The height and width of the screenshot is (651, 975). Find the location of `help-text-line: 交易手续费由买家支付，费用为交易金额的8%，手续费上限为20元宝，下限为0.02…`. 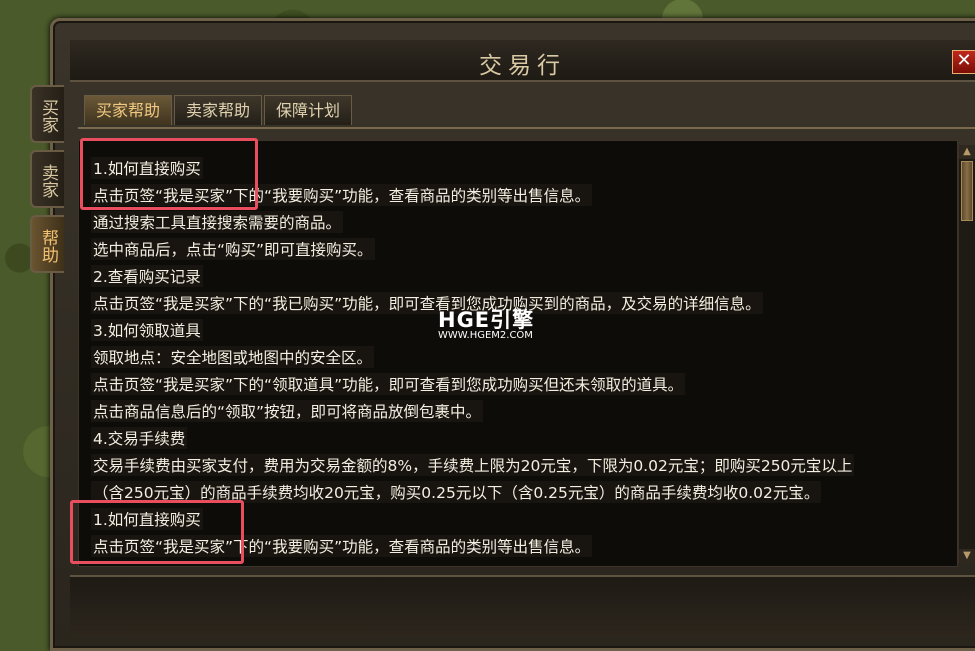

help-text-line: 交易手续费由买家支付，费用为交易金额的8%，手续费上限为20元宝，下限为0.02… is located at coordinates (473, 465).